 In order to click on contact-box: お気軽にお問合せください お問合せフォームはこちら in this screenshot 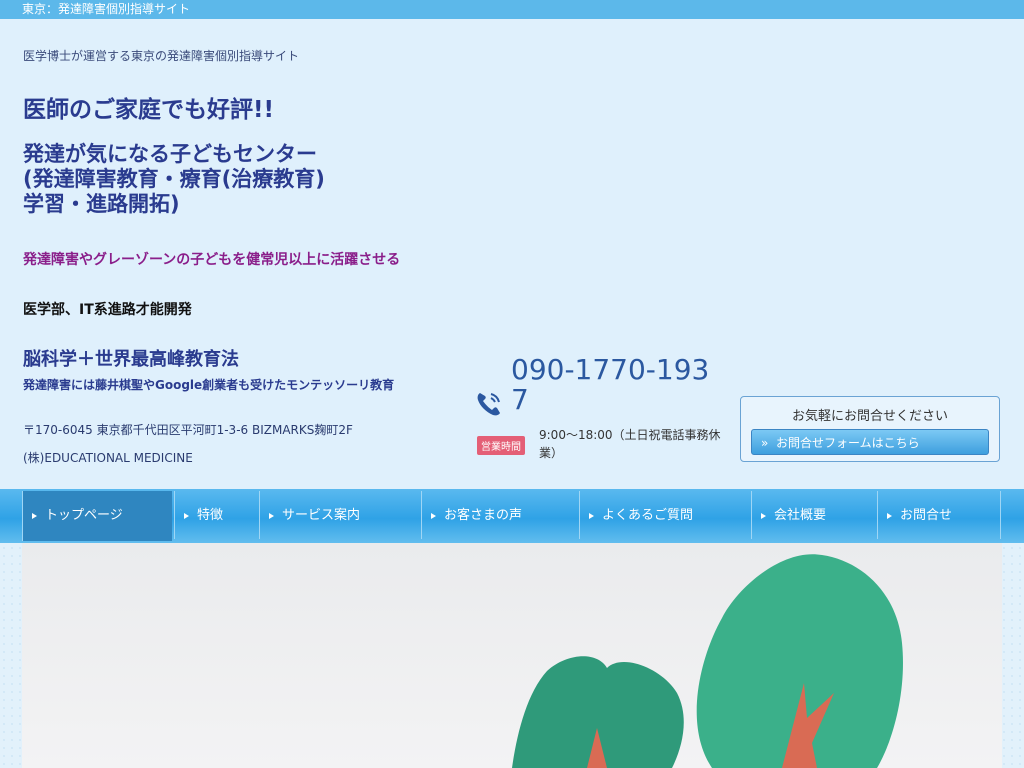, I will do `click(870, 429)`.